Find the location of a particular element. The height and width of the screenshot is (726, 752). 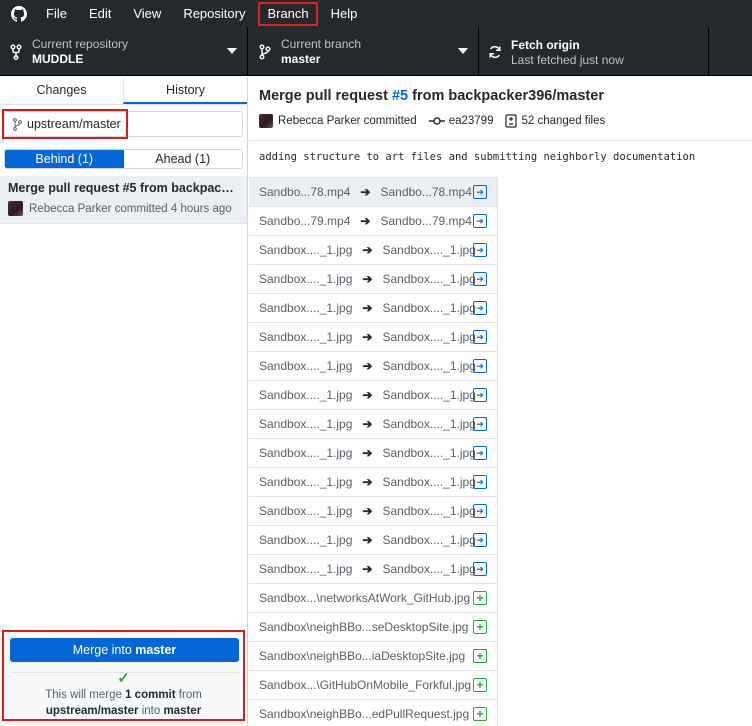

menu-help: Help is located at coordinates (344, 14).